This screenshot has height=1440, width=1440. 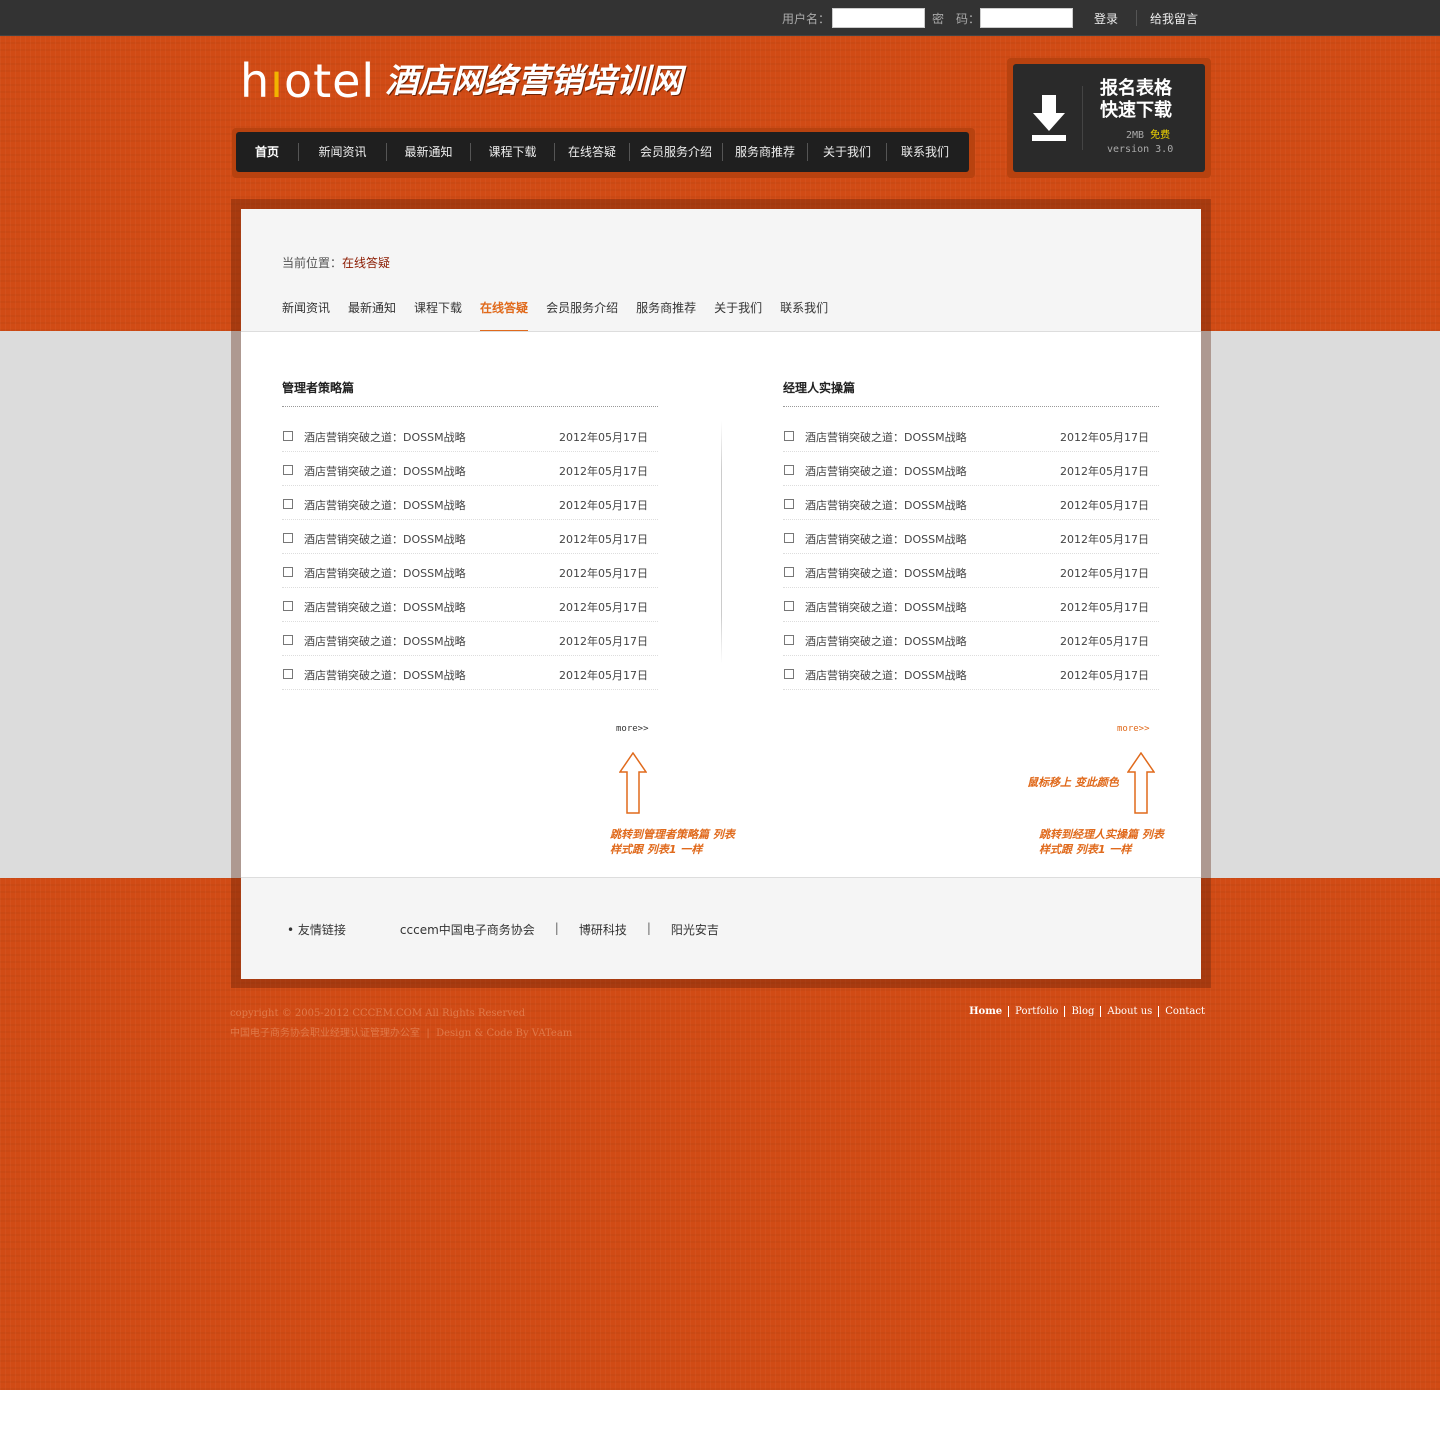 I want to click on up-arrow-icon, so click(x=1141, y=783).